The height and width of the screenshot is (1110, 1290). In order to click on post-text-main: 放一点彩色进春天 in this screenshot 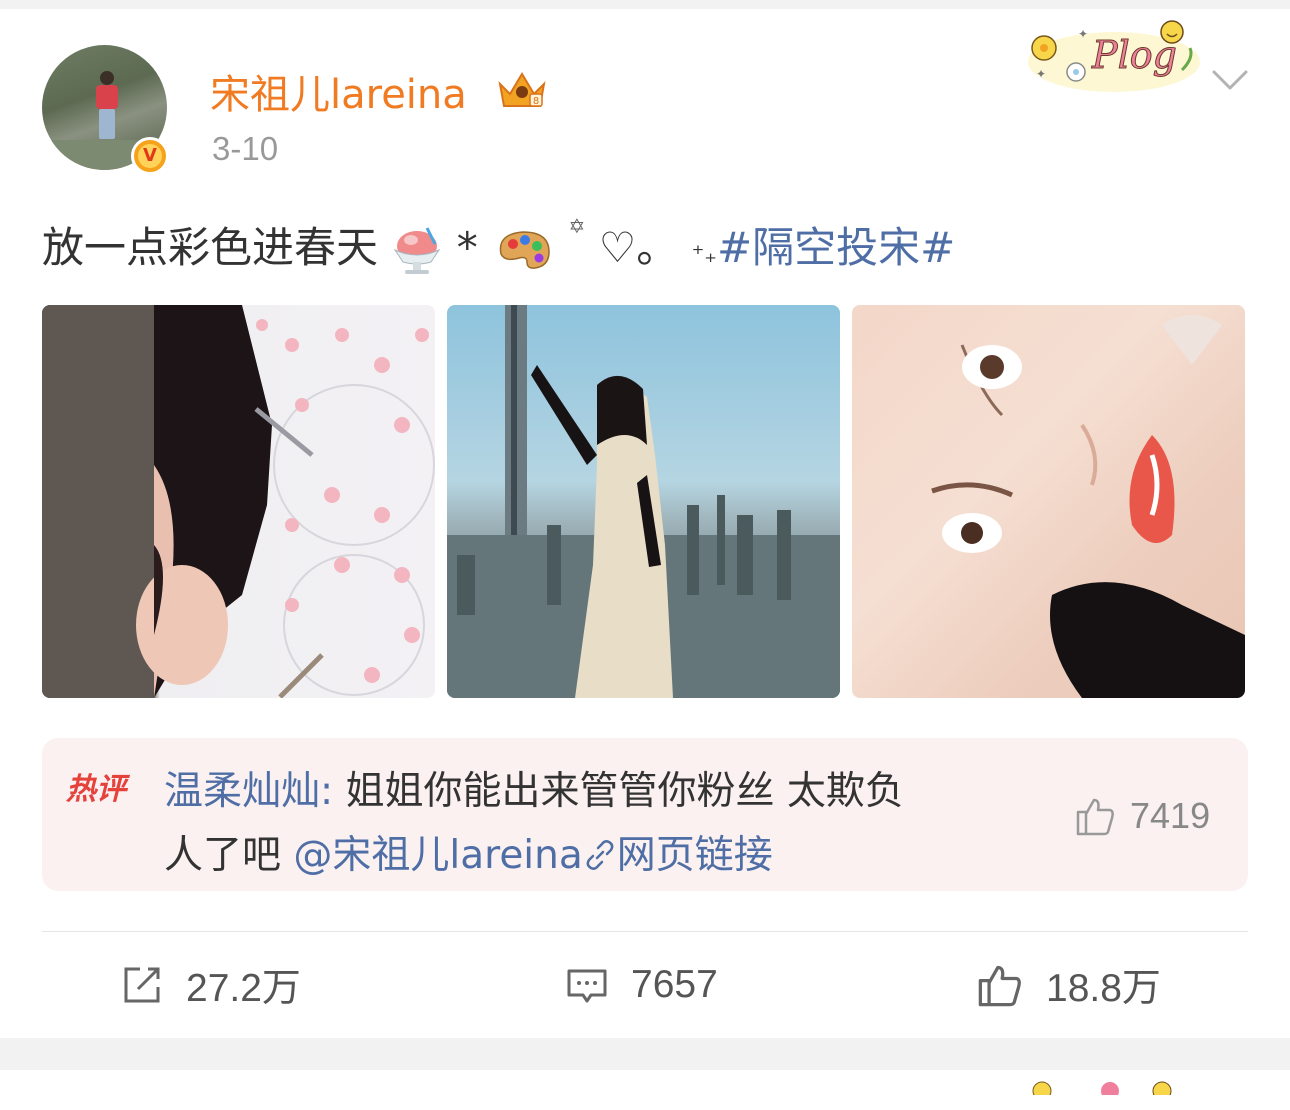, I will do `click(210, 247)`.